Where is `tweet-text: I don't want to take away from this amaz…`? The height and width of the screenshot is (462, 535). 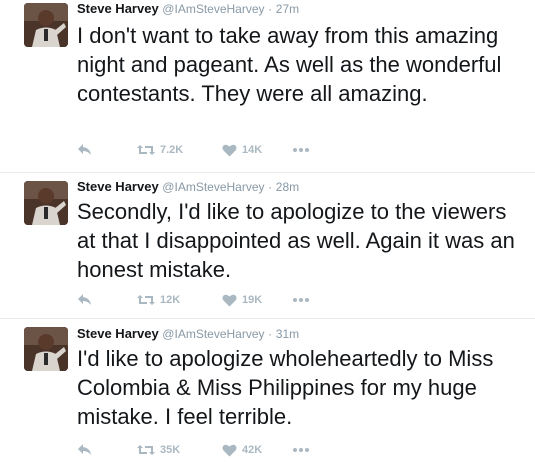 tweet-text: I don't want to take away from this amaz… is located at coordinates (289, 64).